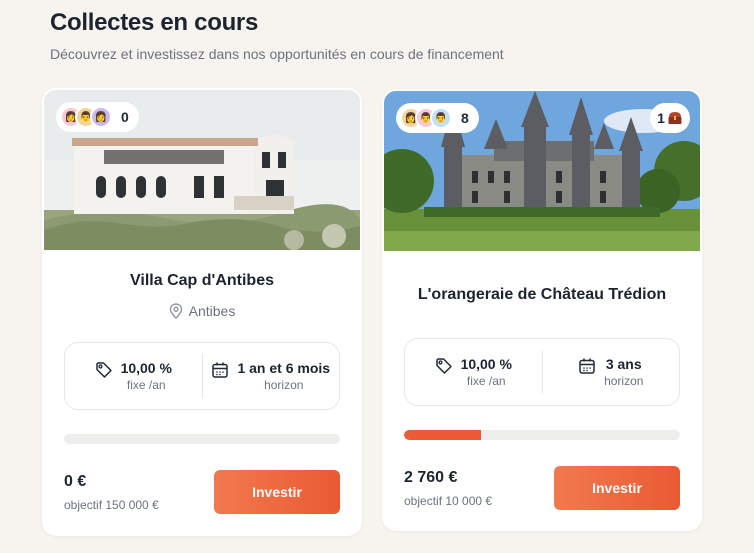  I want to click on investor-avatars: 👩 👨 👩 0, so click(97, 117).